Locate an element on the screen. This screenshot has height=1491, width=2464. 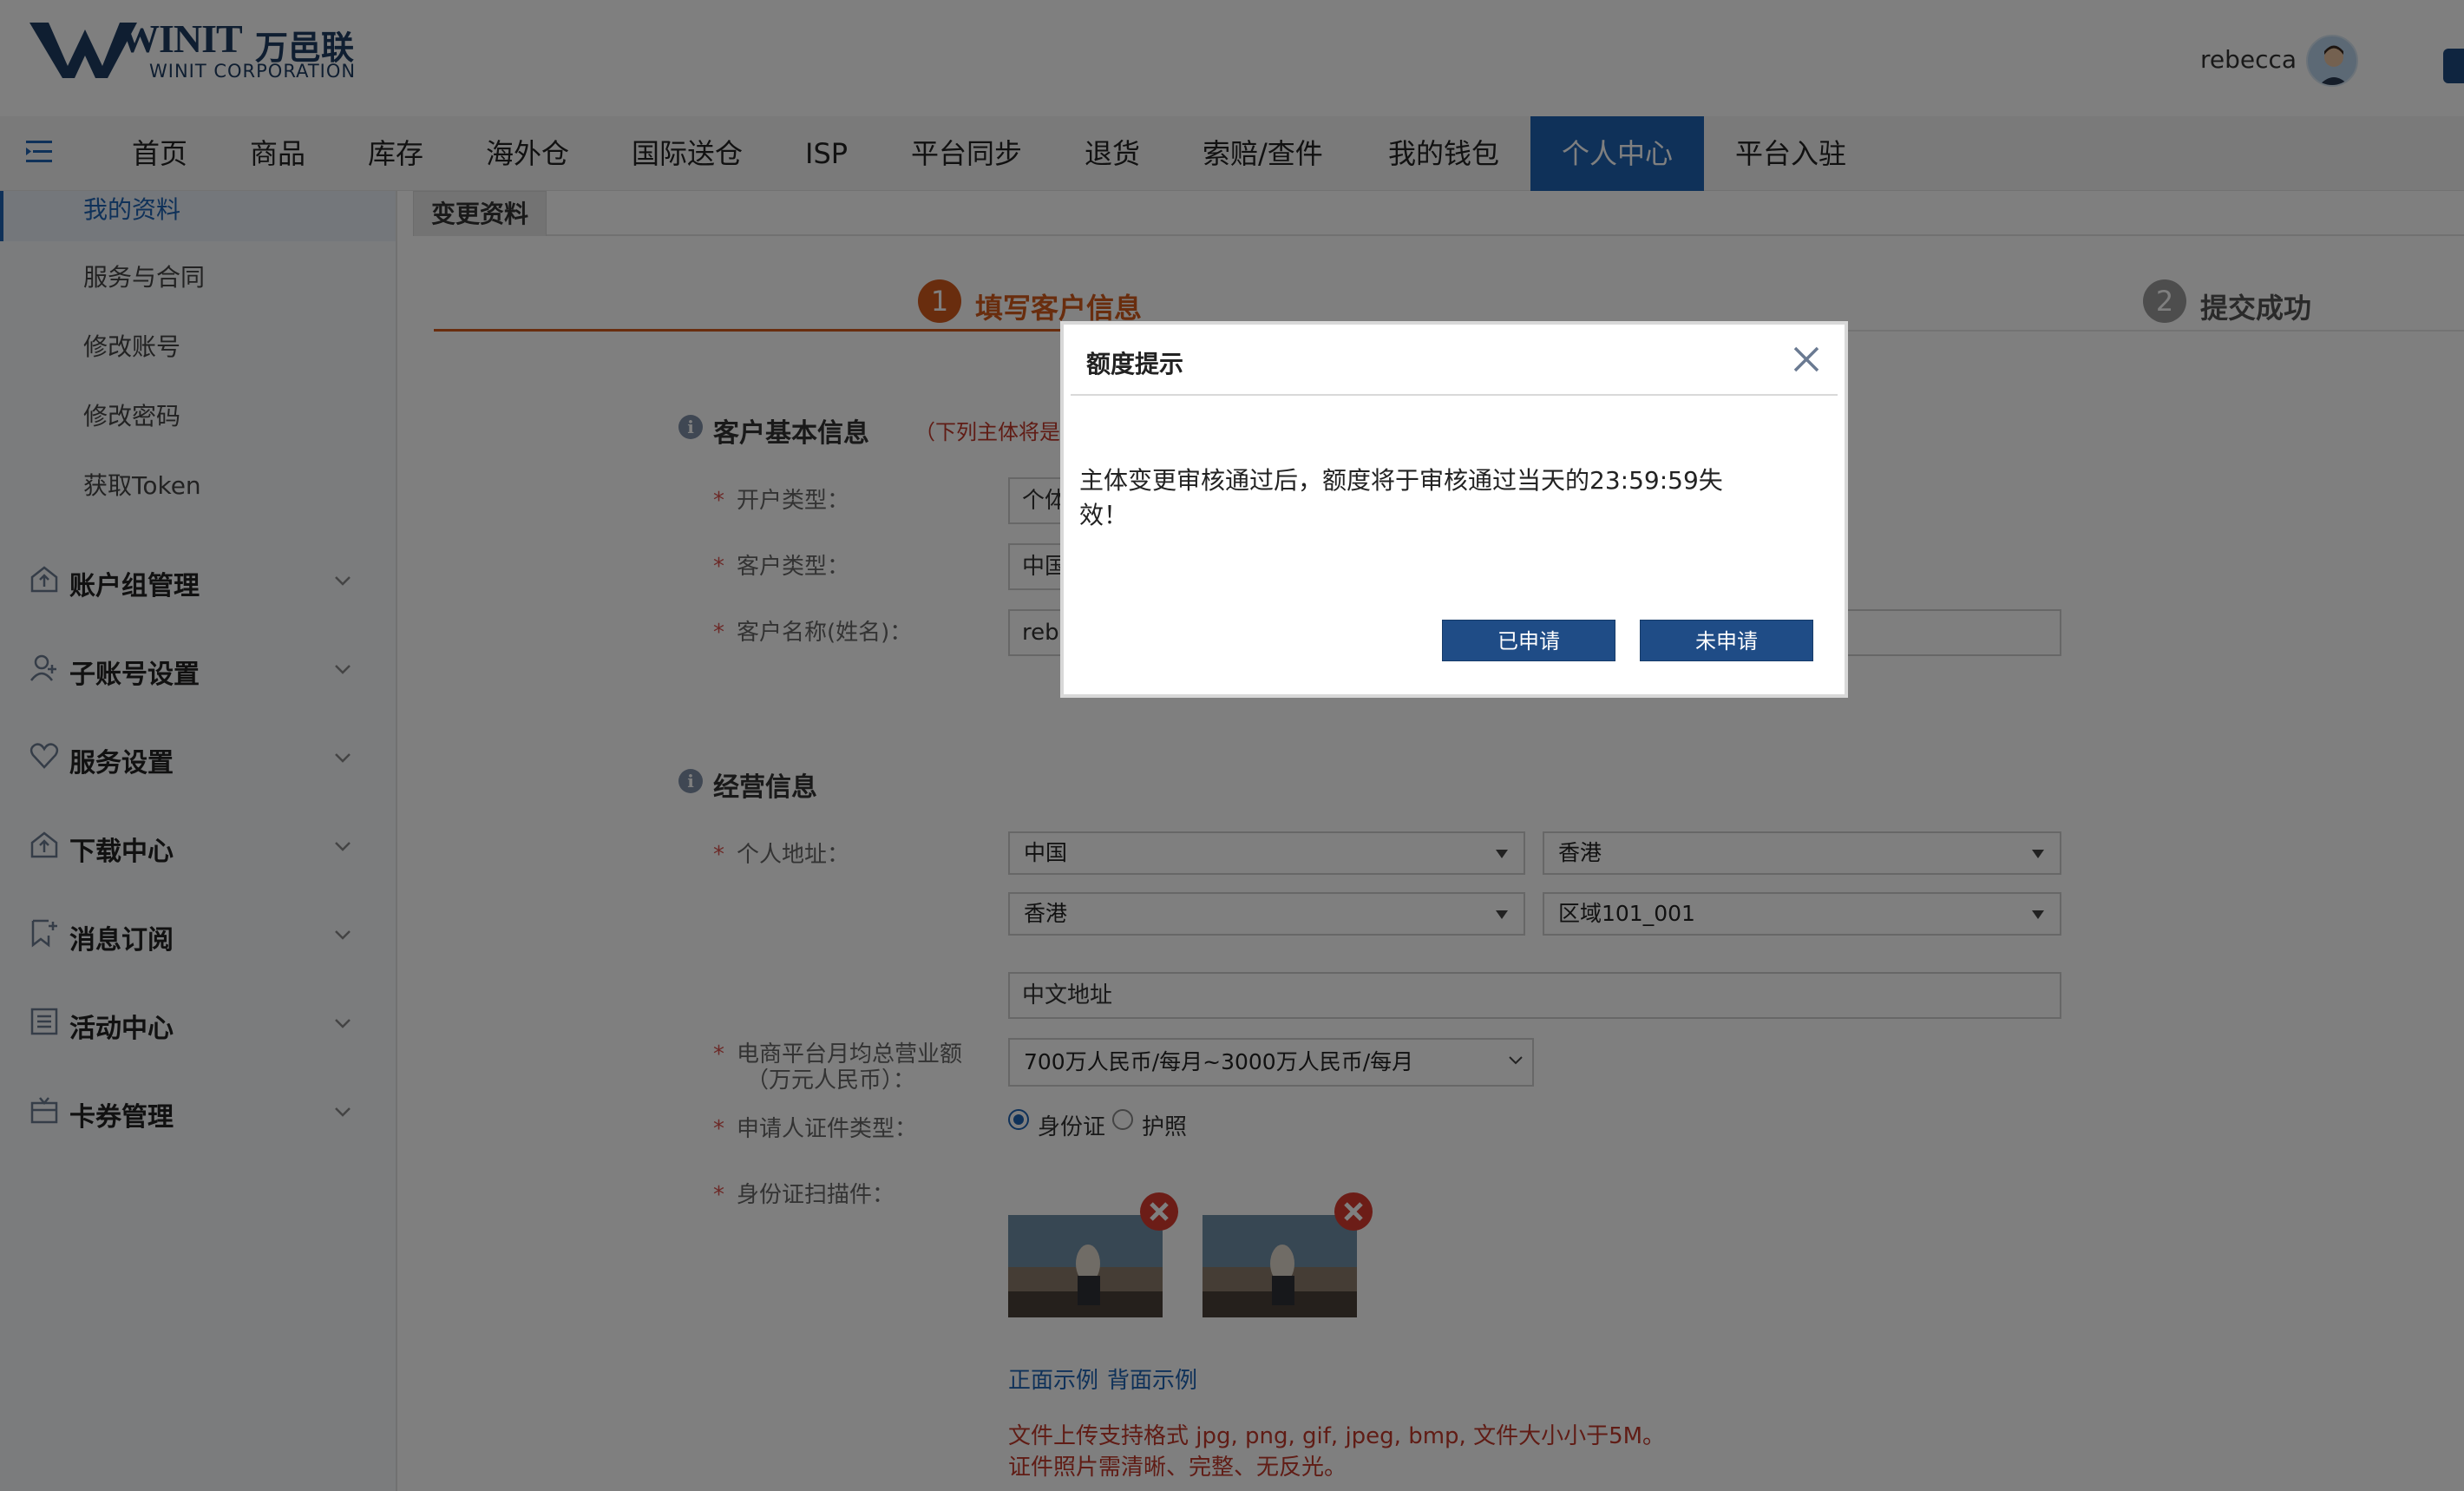
dialog-divider is located at coordinates (1454, 395).